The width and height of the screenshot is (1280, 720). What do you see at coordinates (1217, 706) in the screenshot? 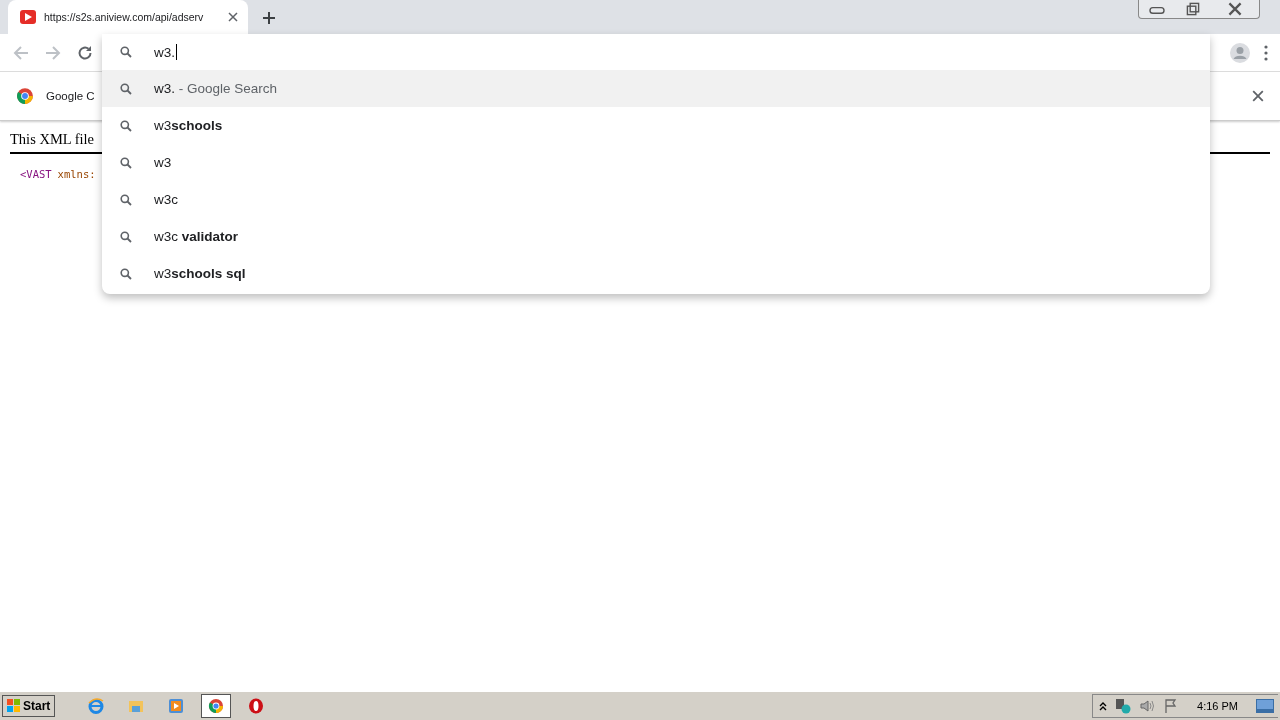
I see `clock: 4:16 PM` at bounding box center [1217, 706].